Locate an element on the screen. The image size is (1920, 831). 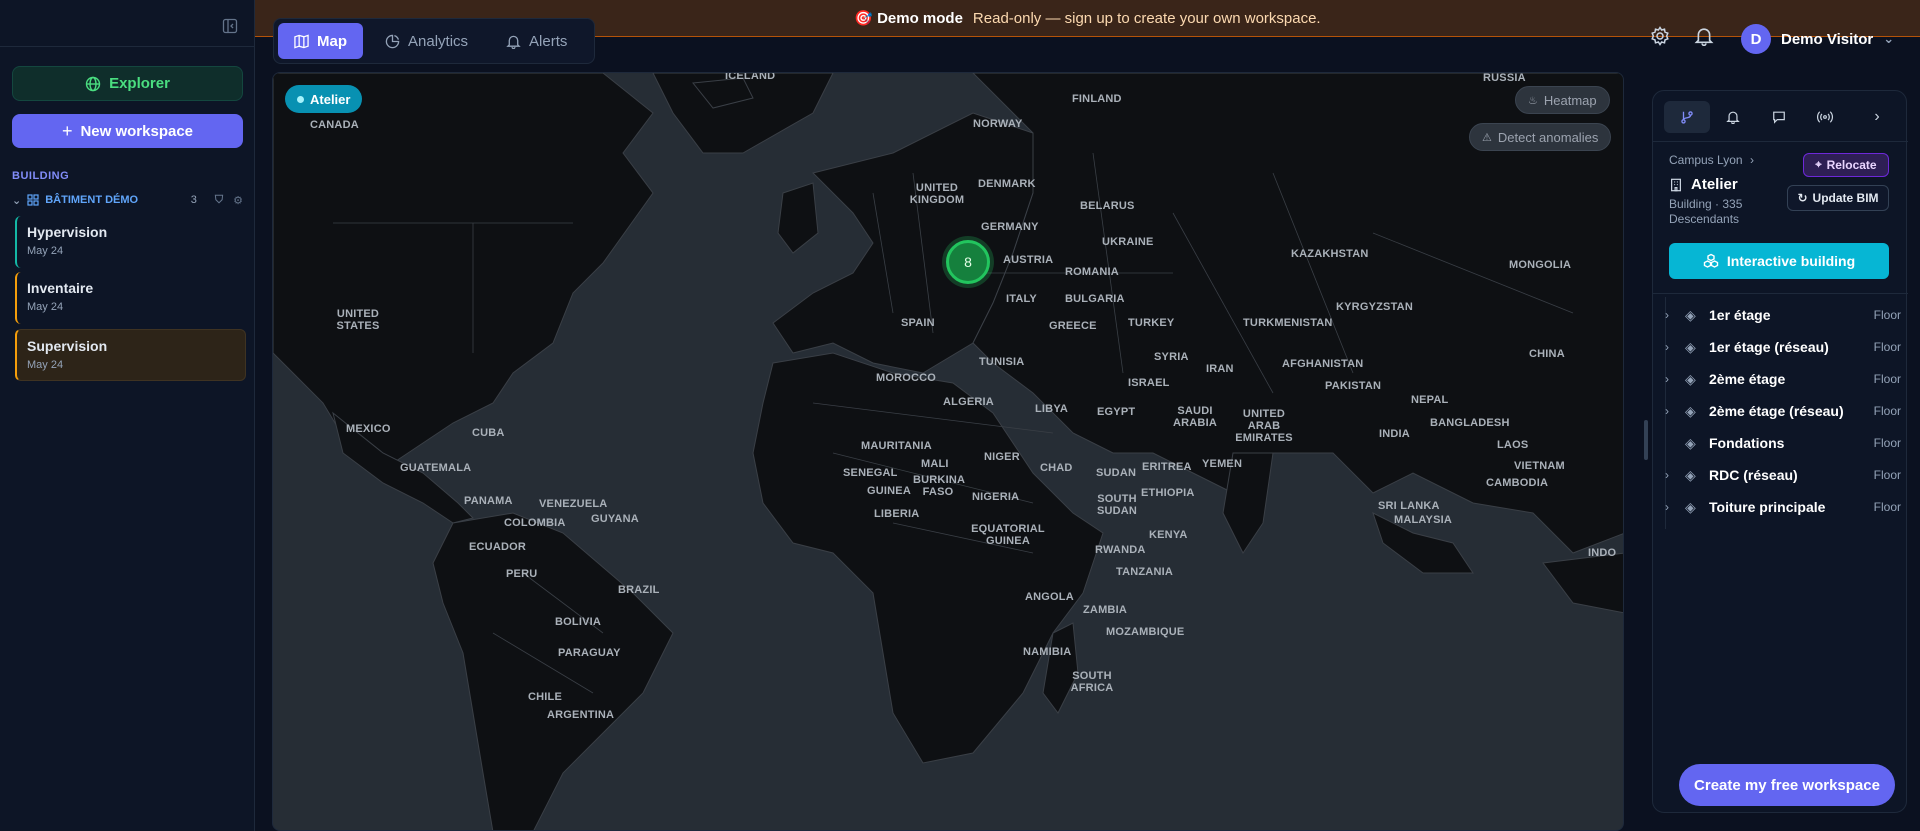
shield-icon: ⛉ is located at coordinates (219, 200).